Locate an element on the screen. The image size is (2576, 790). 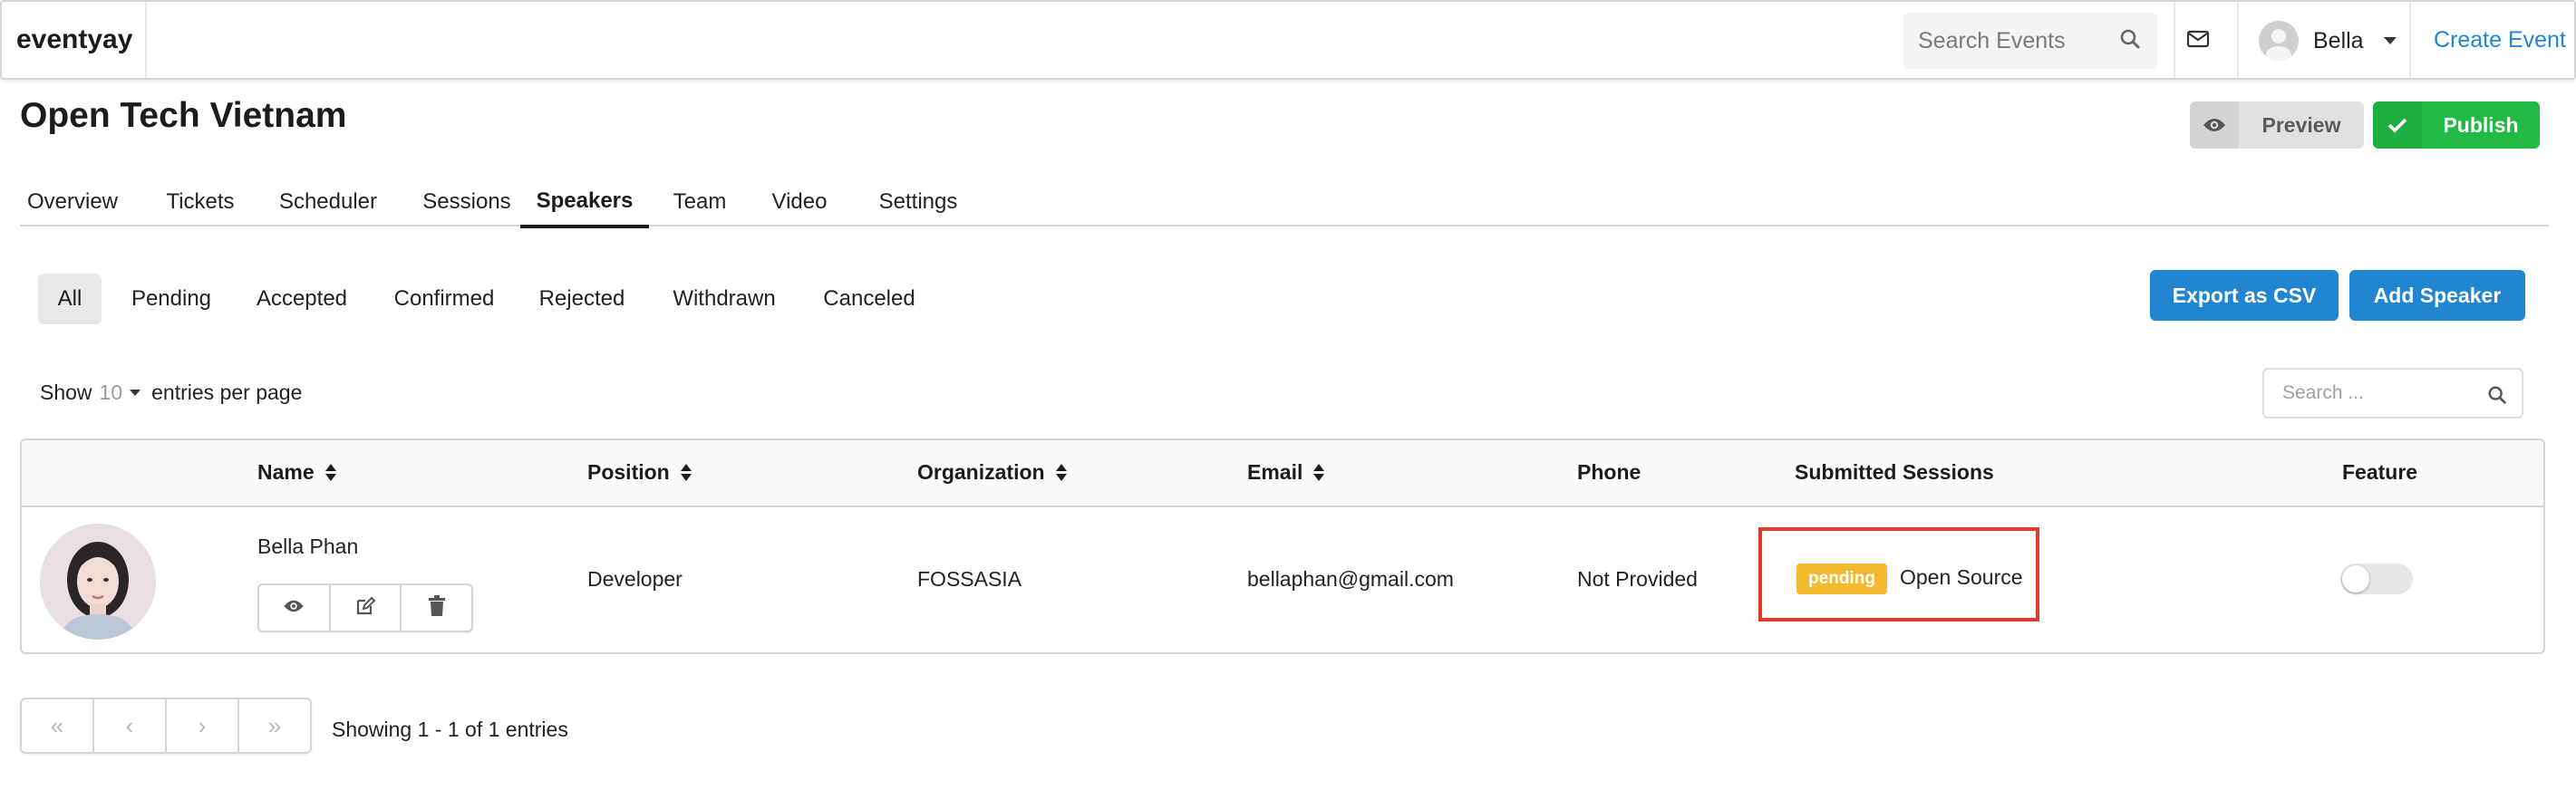
filter-confirmed: Confirmed is located at coordinates (444, 299).